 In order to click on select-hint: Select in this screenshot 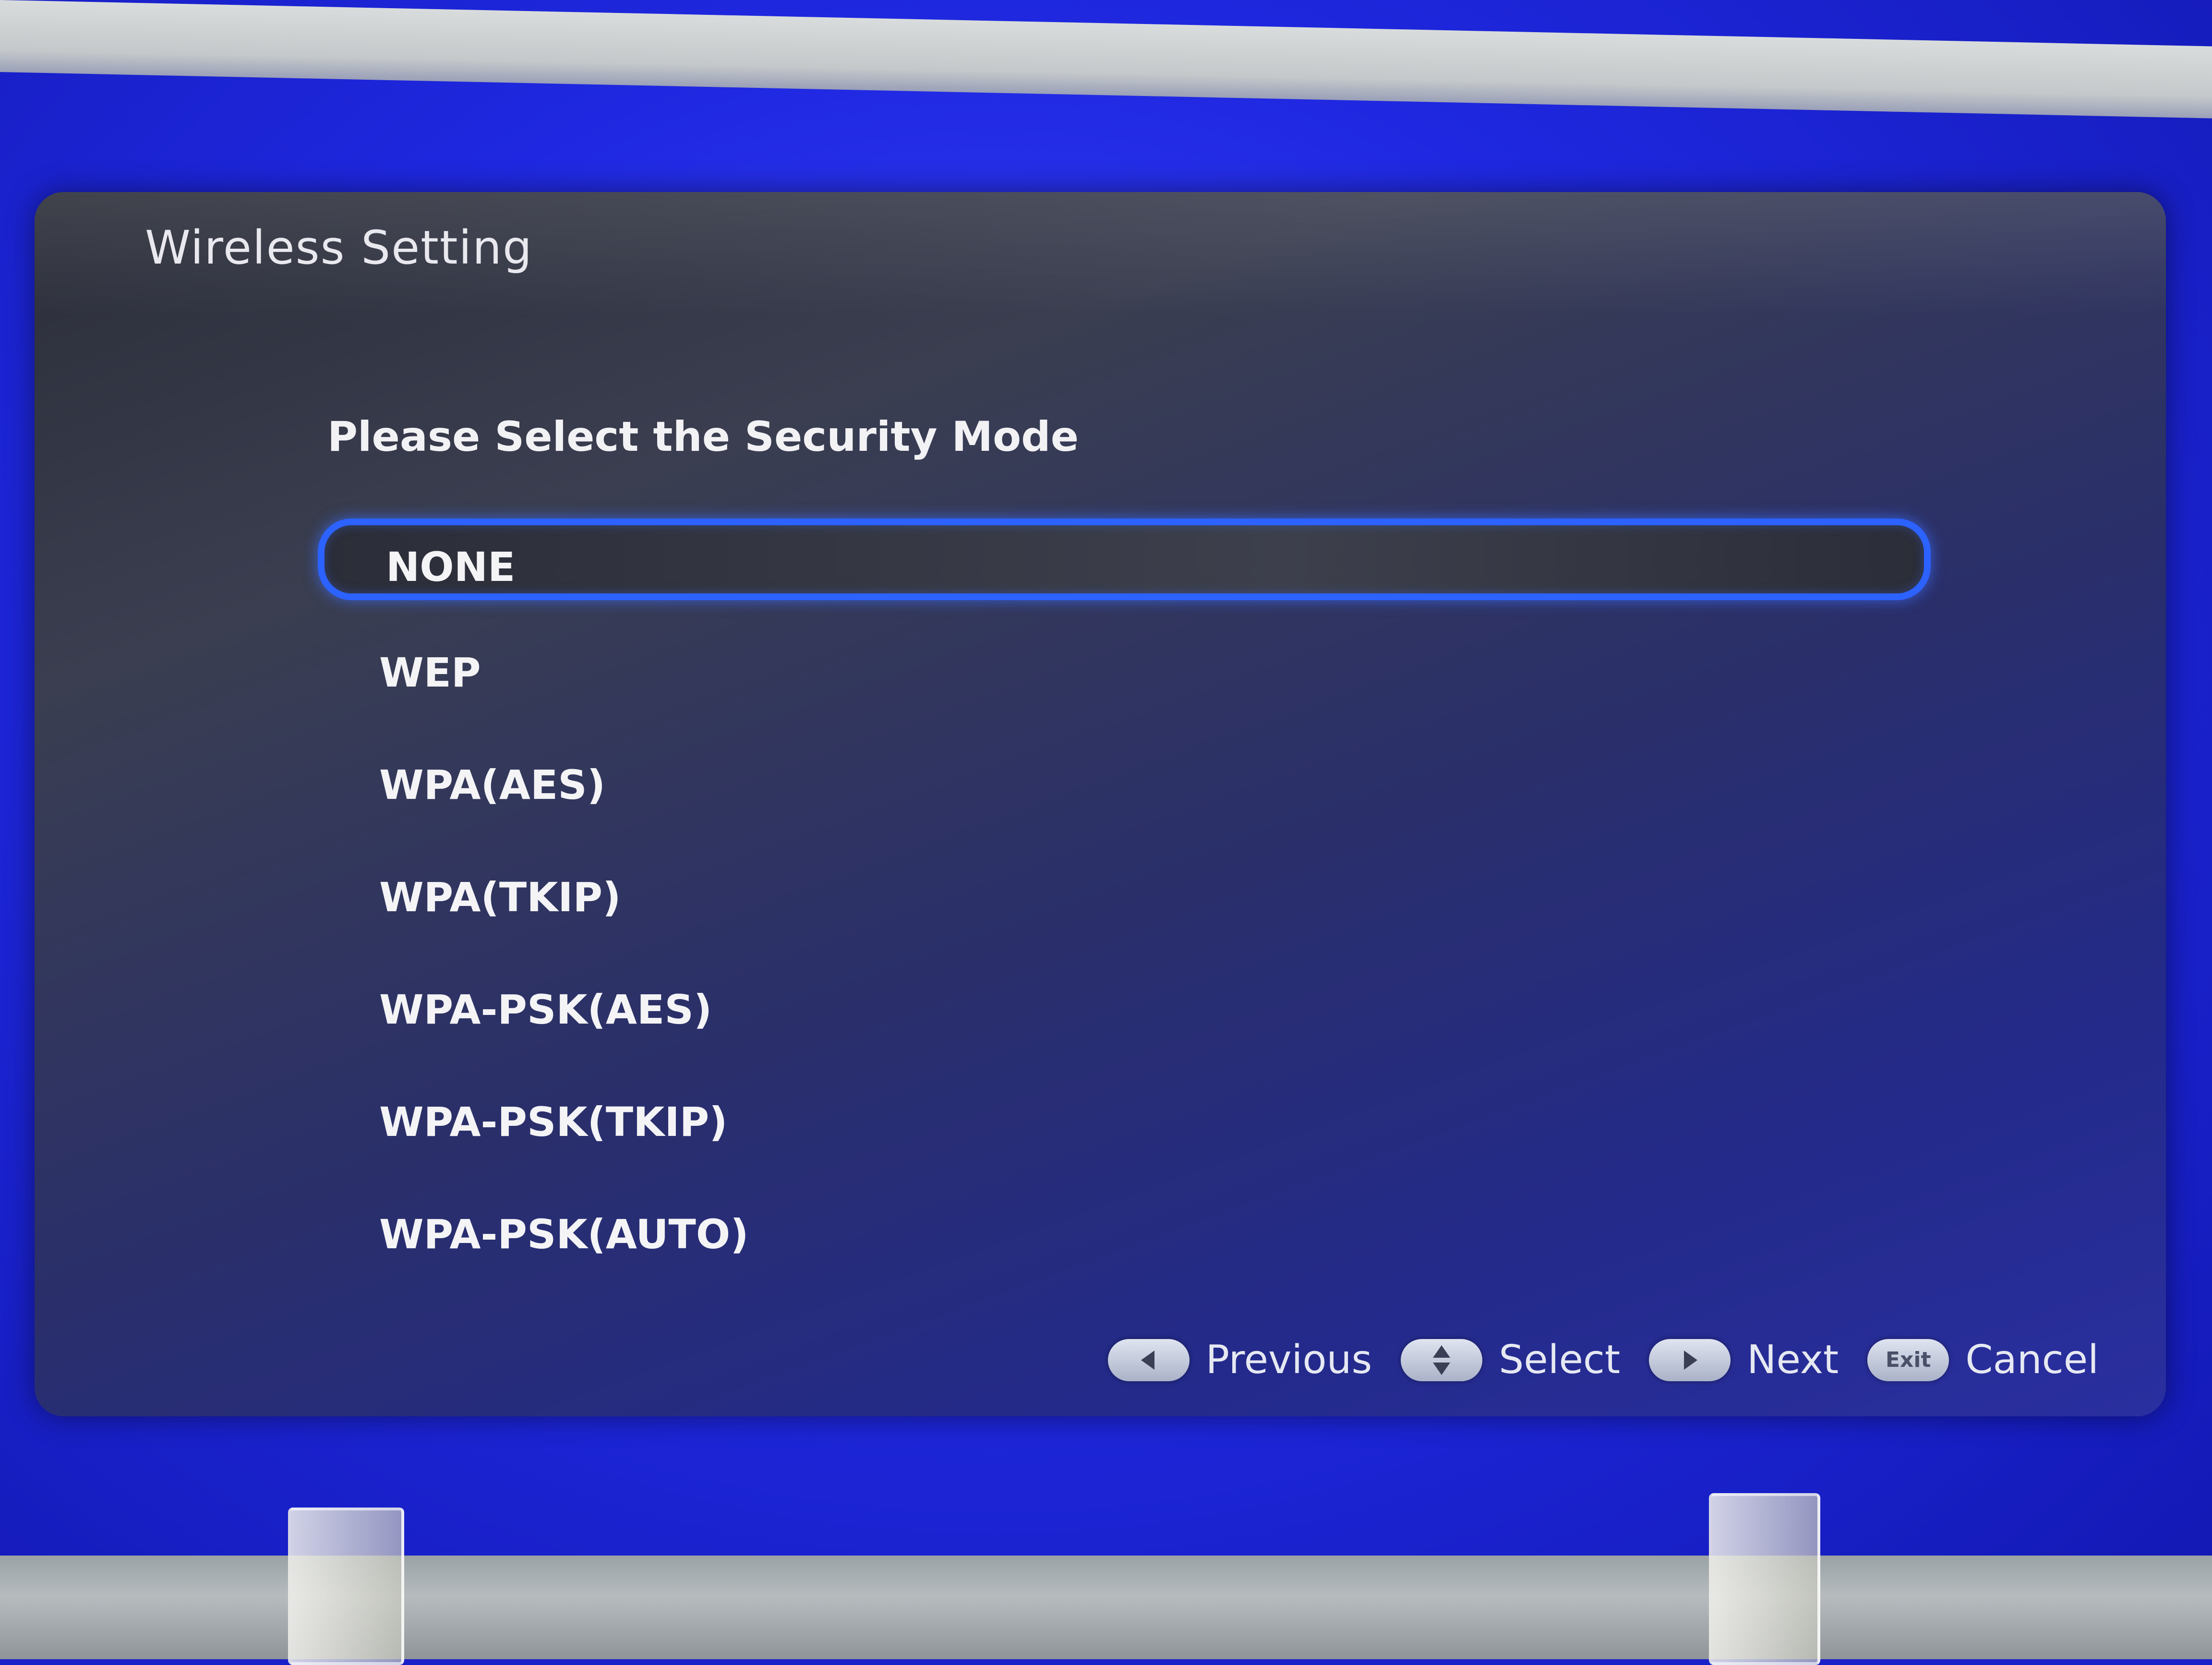, I will do `click(1510, 1360)`.